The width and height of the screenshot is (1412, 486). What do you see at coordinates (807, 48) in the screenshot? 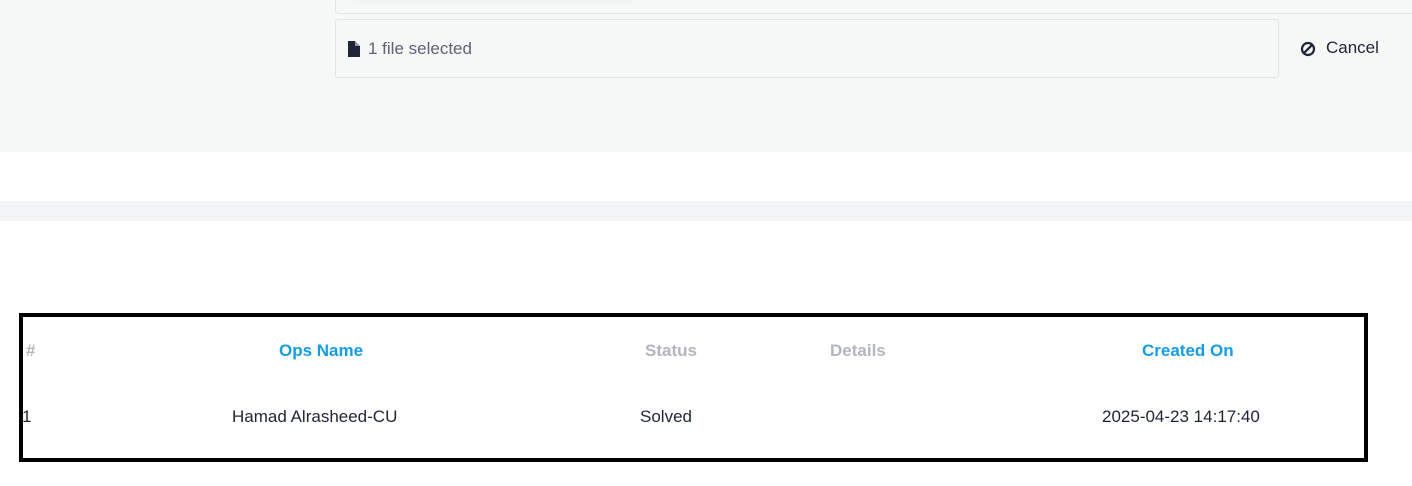
I see `selected-file-box: 1 file selected` at bounding box center [807, 48].